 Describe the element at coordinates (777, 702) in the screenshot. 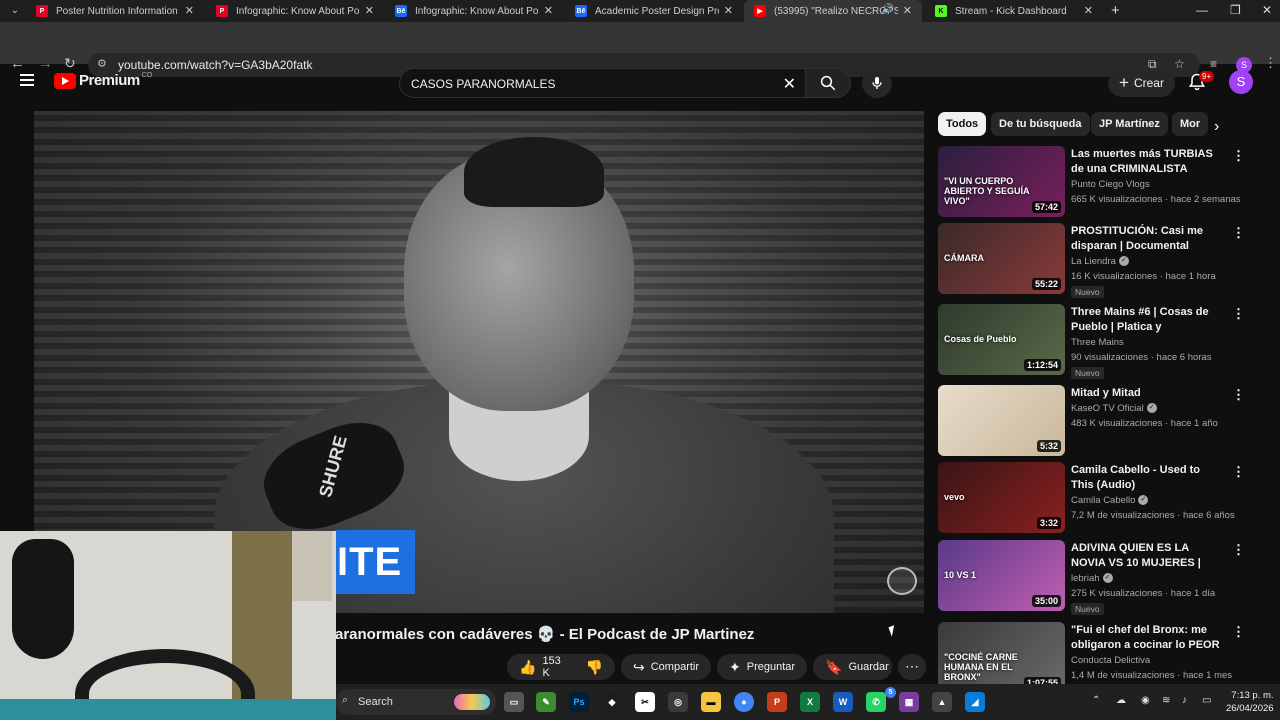

I see `powerpoint-icon: P` at that location.